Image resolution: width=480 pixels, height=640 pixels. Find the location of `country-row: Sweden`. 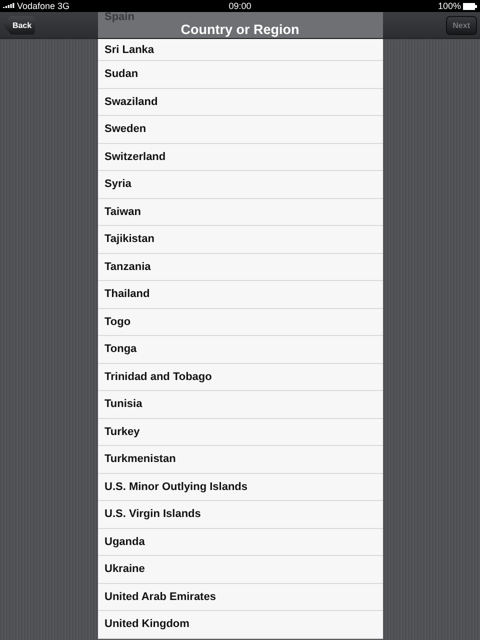

country-row: Sweden is located at coordinates (240, 130).